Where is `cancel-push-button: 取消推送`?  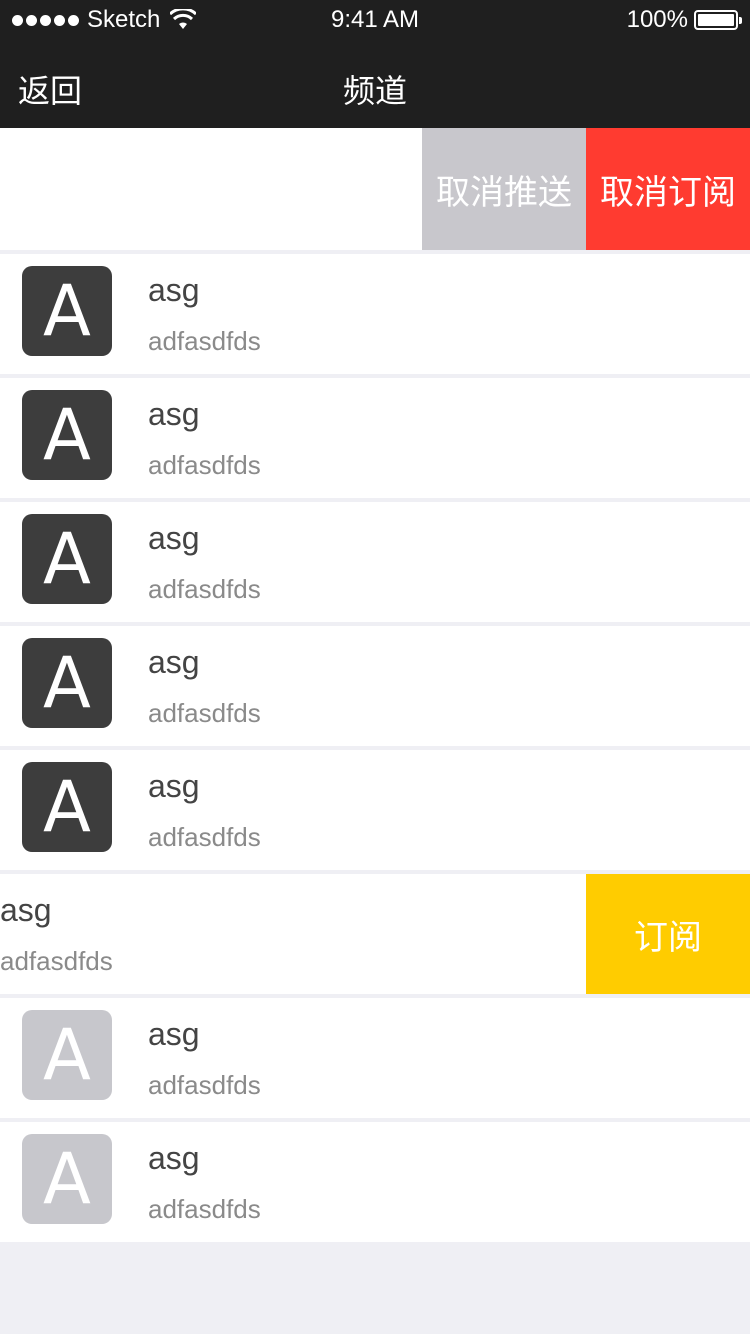
cancel-push-button: 取消推送 is located at coordinates (504, 189).